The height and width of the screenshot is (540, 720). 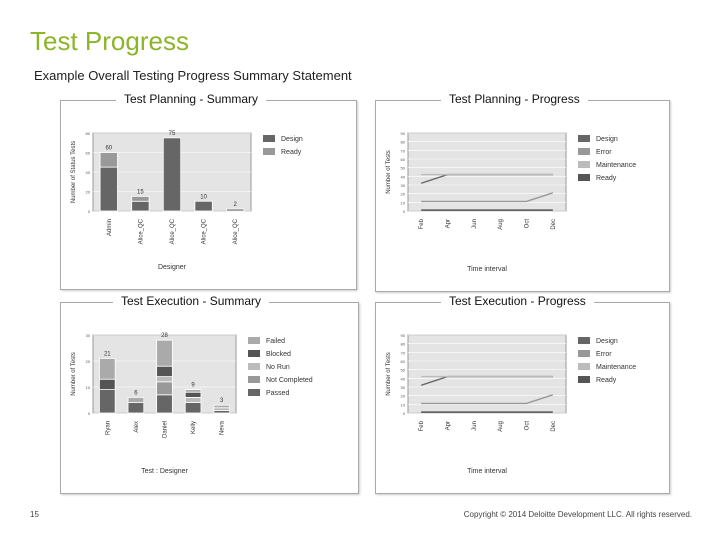 I want to click on legend-label: Passed, so click(x=277, y=393).